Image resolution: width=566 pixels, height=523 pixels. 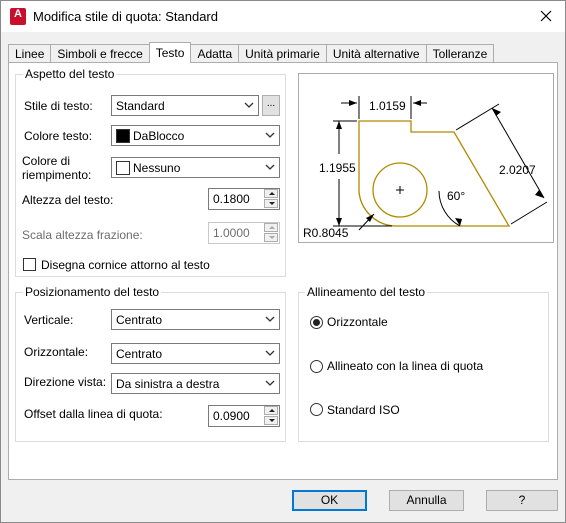 What do you see at coordinates (231, 416) in the screenshot?
I see `offset-value: 0.0900` at bounding box center [231, 416].